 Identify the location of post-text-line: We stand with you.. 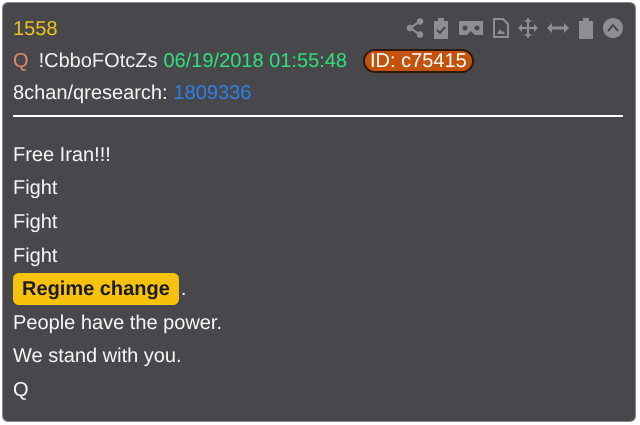
(97, 357).